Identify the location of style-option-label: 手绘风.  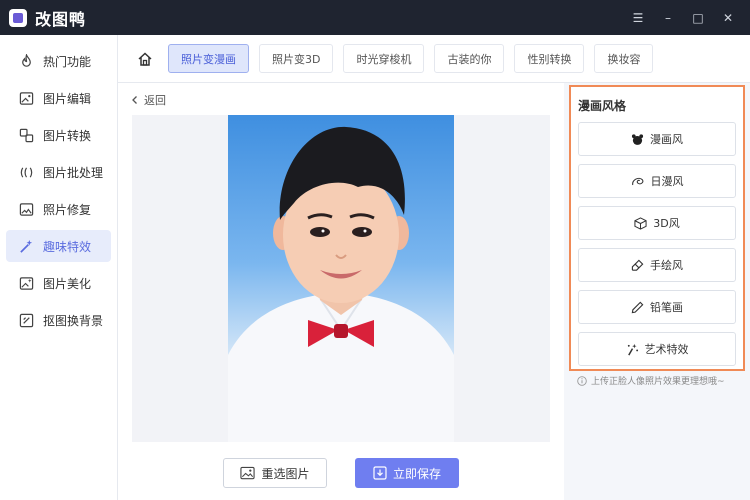
(666, 265).